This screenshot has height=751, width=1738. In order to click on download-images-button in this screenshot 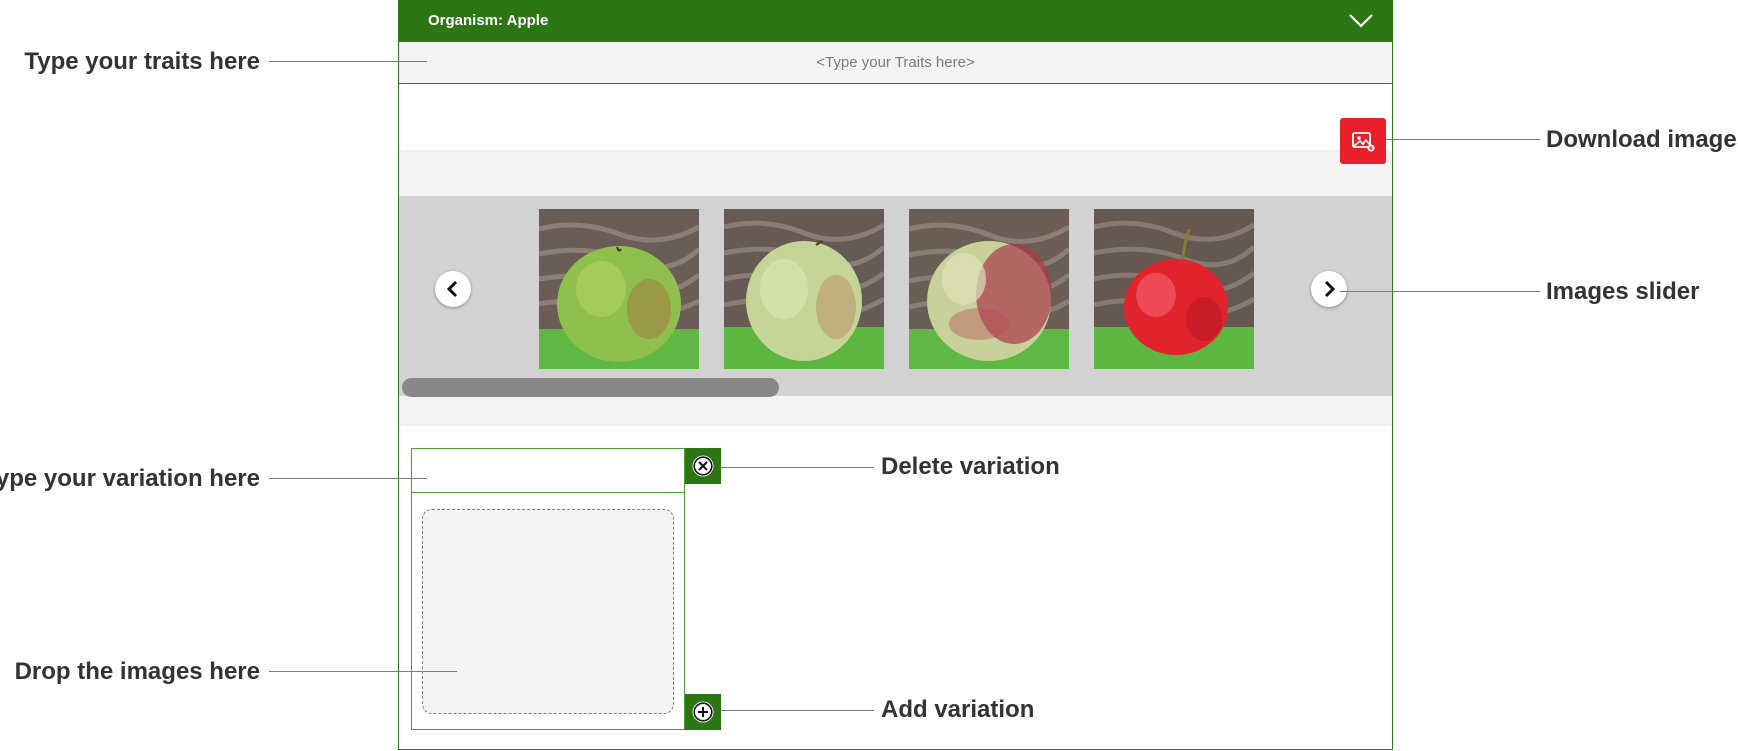, I will do `click(1363, 141)`.